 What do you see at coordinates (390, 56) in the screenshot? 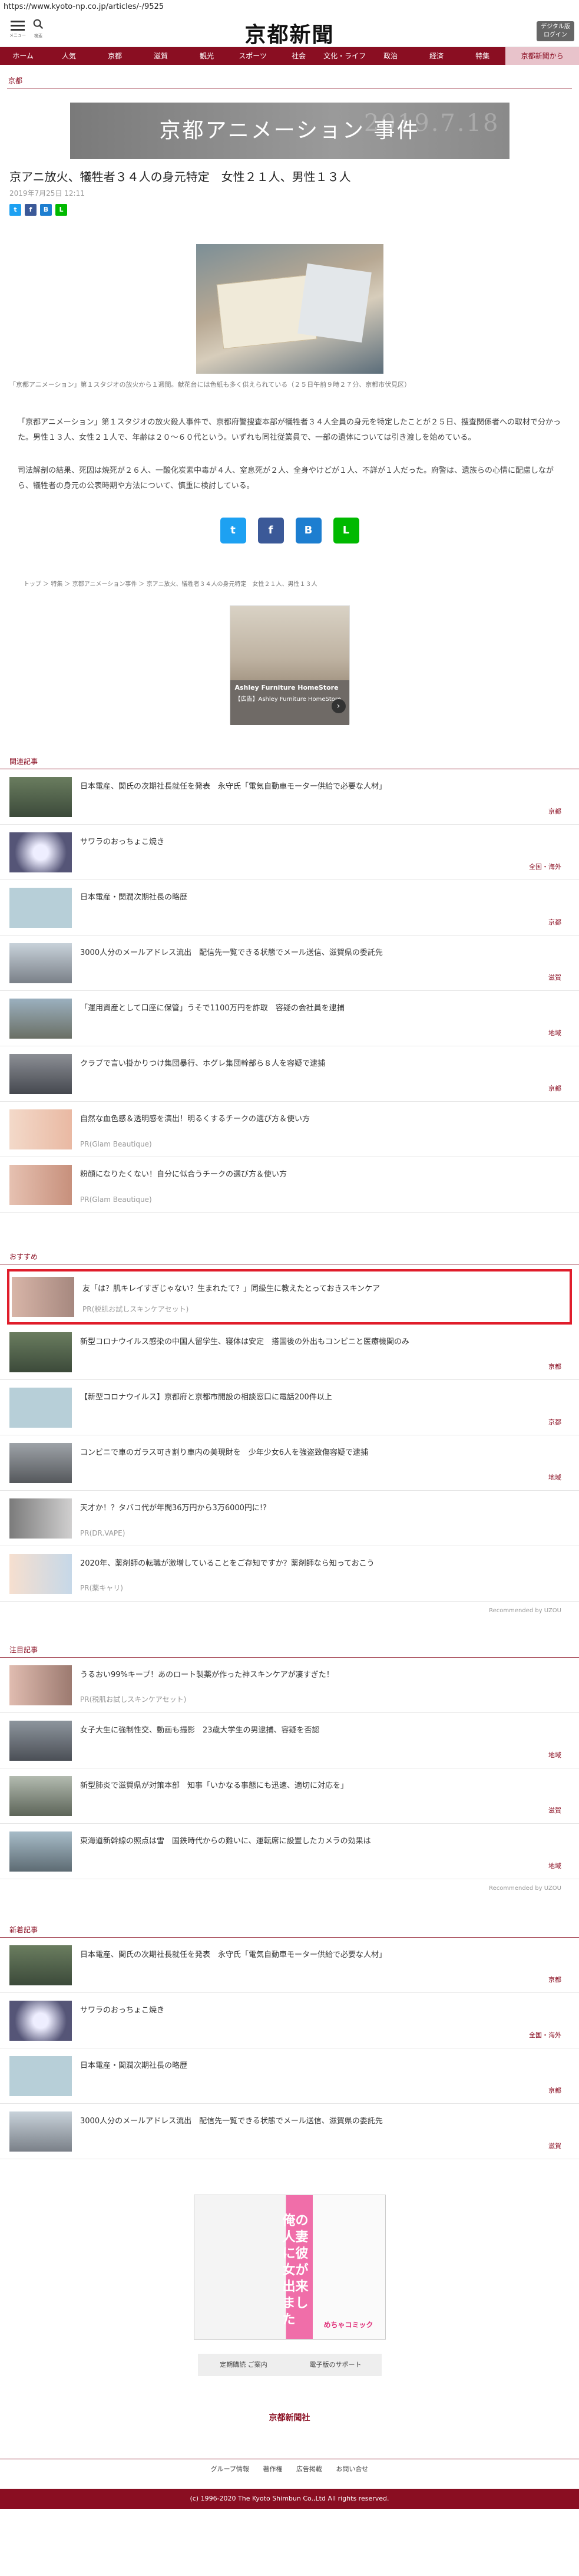
I see `nav-item: 政治` at bounding box center [390, 56].